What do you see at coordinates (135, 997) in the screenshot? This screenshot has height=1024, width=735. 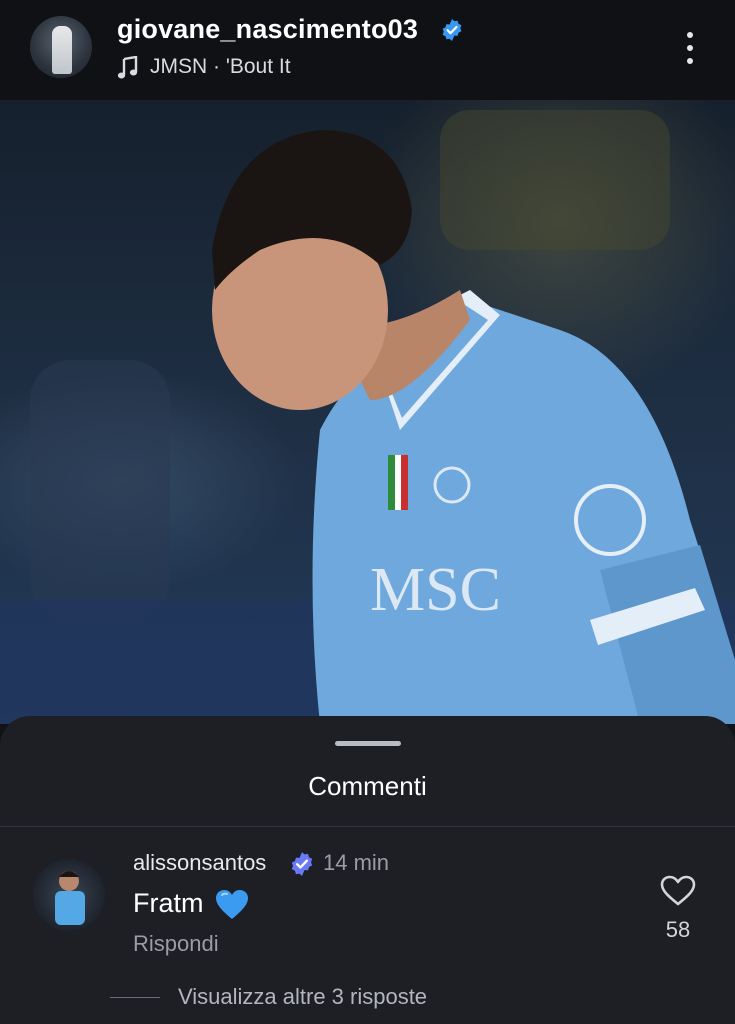 I see `replies-divider` at bounding box center [135, 997].